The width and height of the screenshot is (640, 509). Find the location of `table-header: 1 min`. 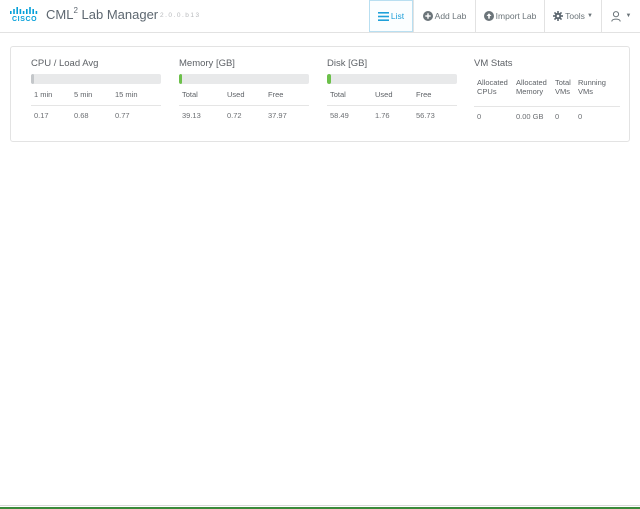

table-header: 1 min is located at coordinates (51, 98).